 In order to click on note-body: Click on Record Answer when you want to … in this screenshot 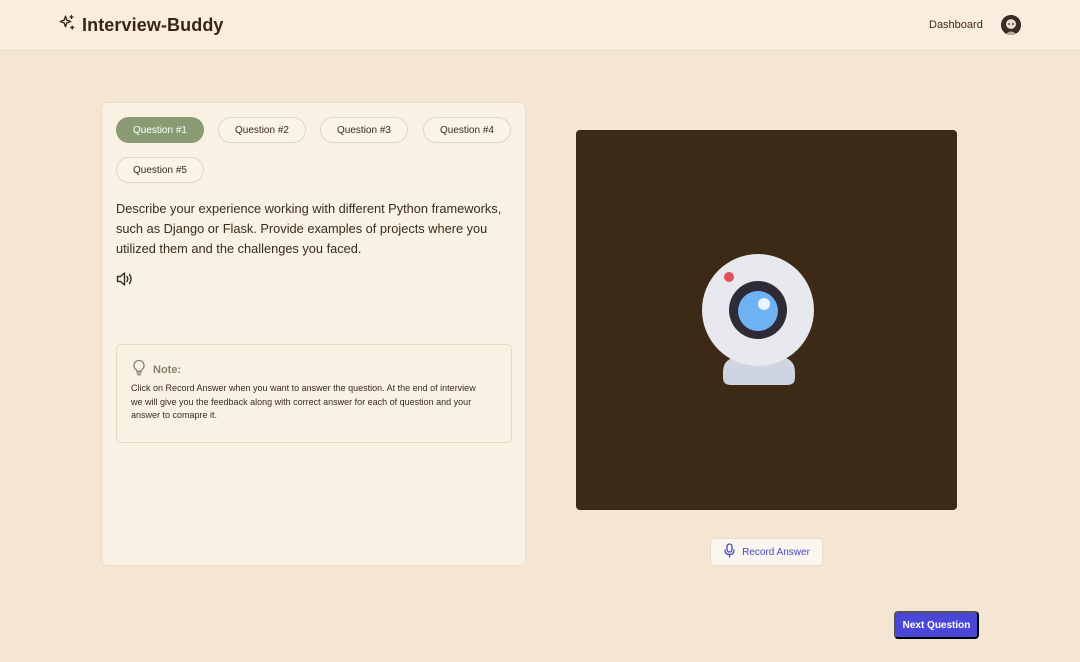, I will do `click(303, 401)`.